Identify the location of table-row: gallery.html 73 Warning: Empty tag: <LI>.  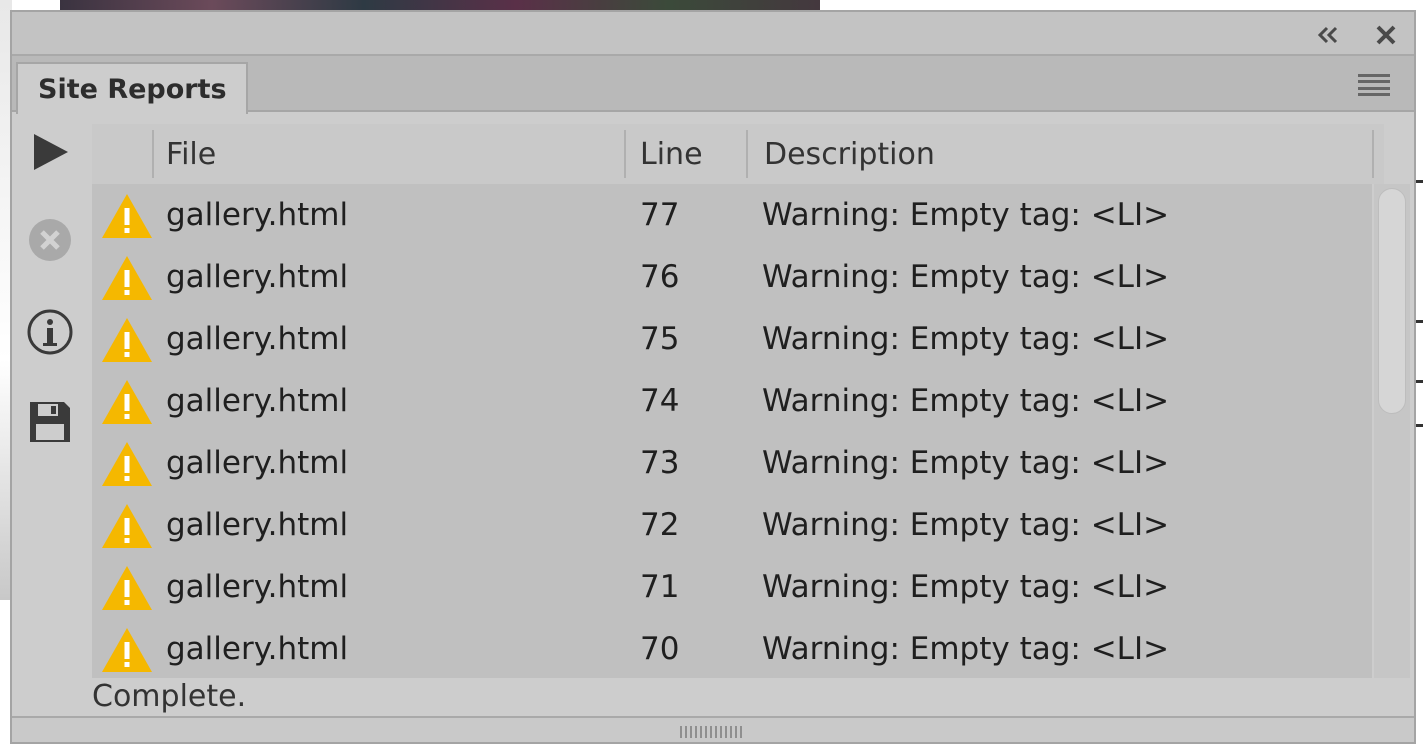
(732, 463).